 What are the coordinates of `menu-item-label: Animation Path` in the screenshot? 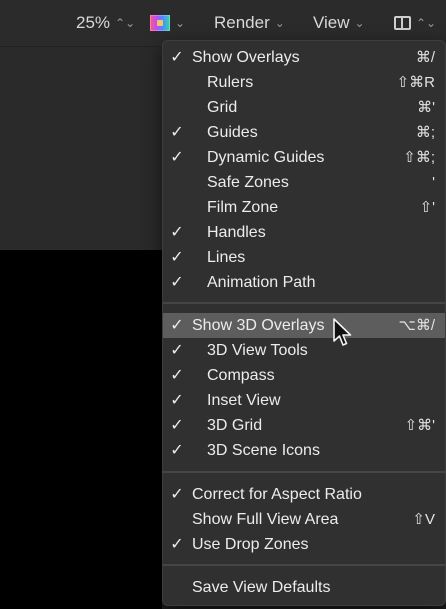 It's located at (261, 282).